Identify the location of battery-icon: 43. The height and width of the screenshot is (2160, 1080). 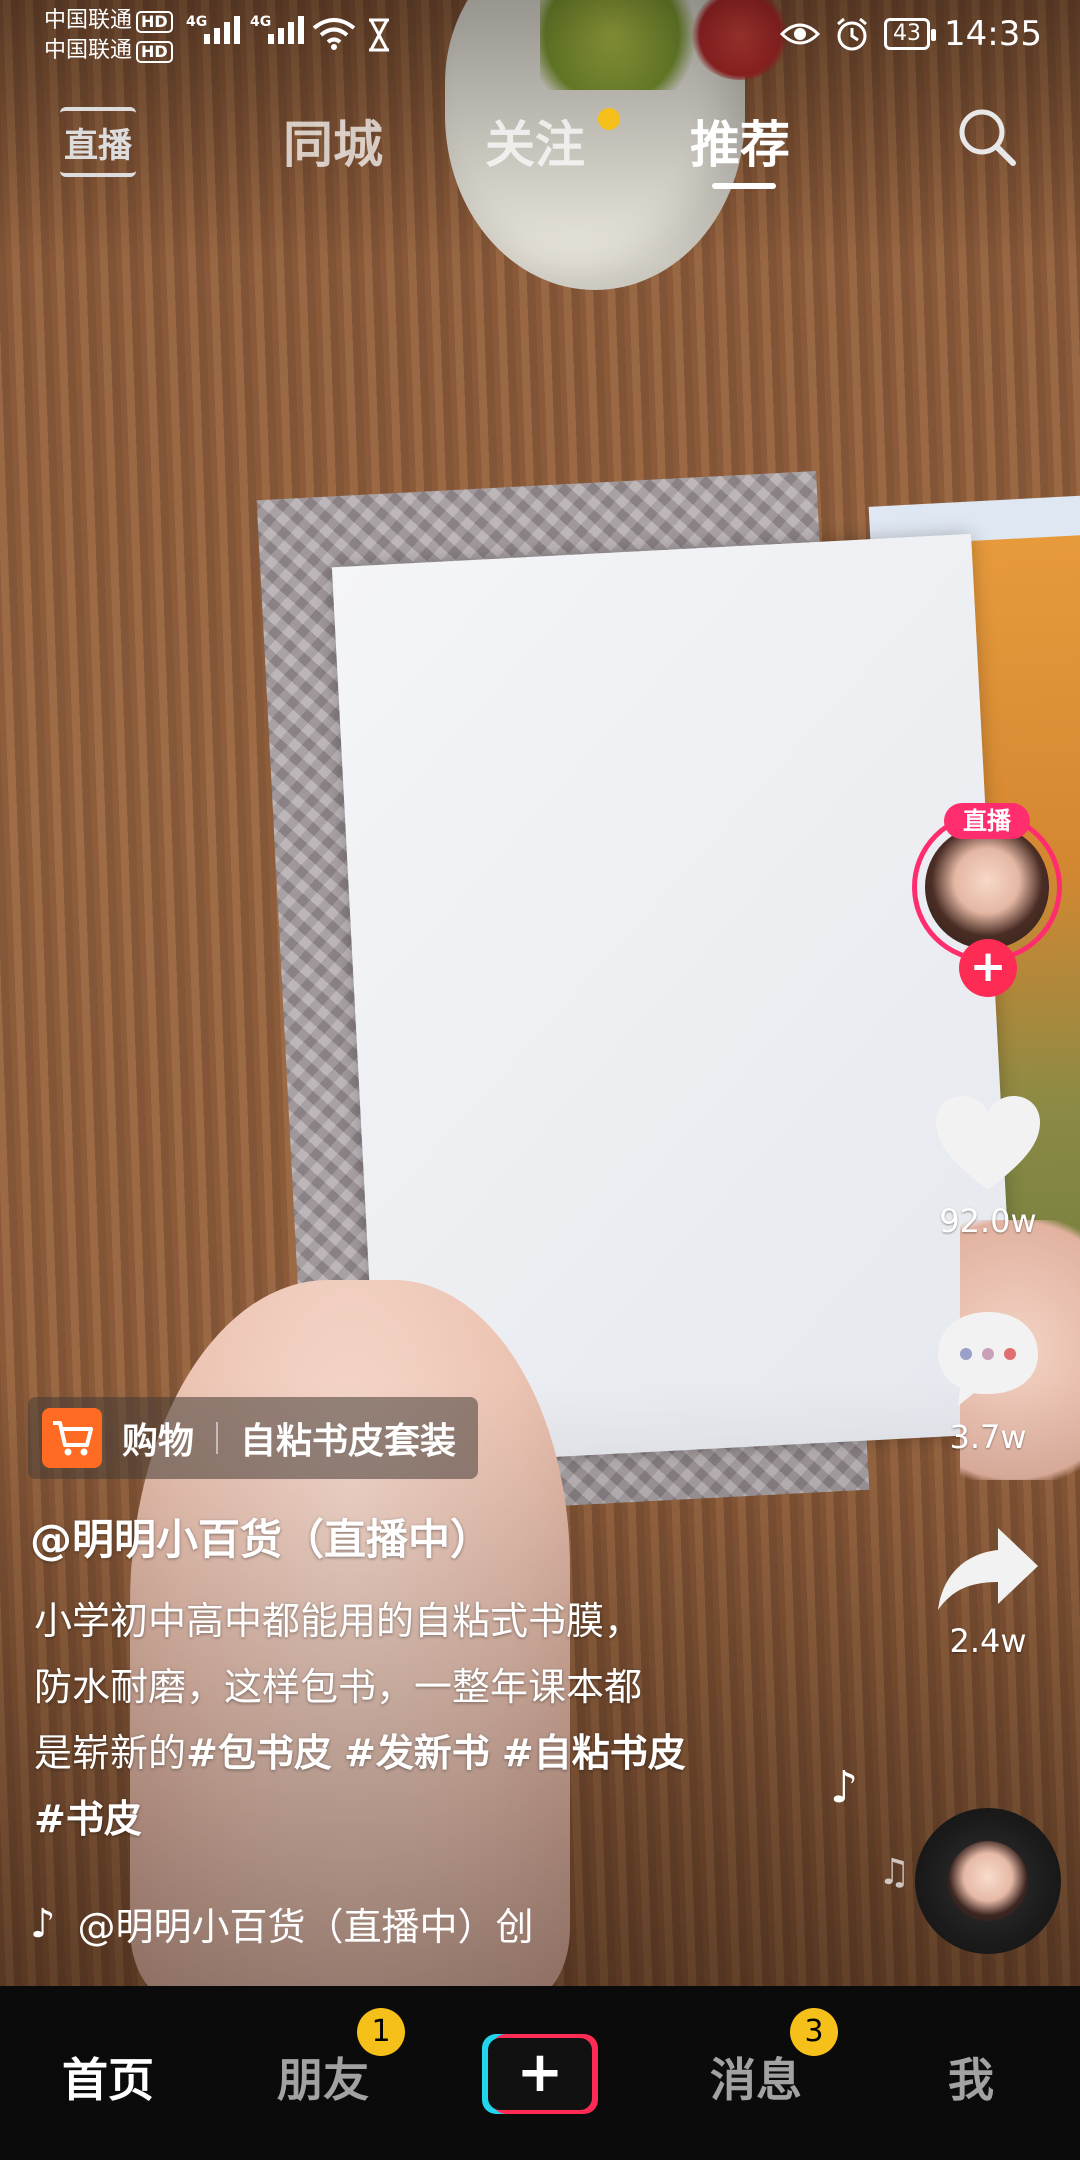
(910, 34).